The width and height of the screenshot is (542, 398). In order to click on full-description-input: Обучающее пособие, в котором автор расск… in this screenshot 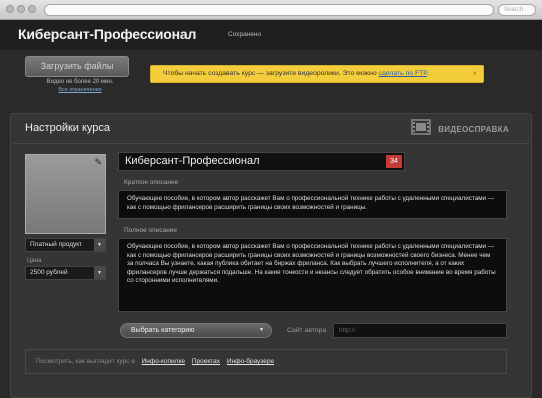, I will do `click(312, 275)`.